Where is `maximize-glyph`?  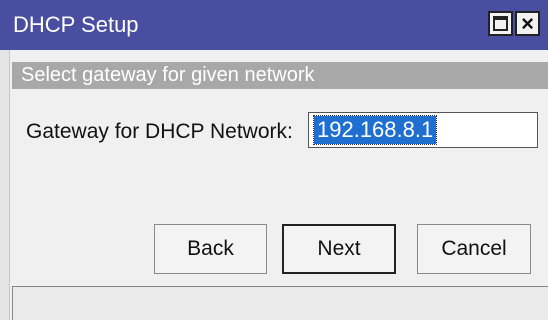 maximize-glyph is located at coordinates (500, 23).